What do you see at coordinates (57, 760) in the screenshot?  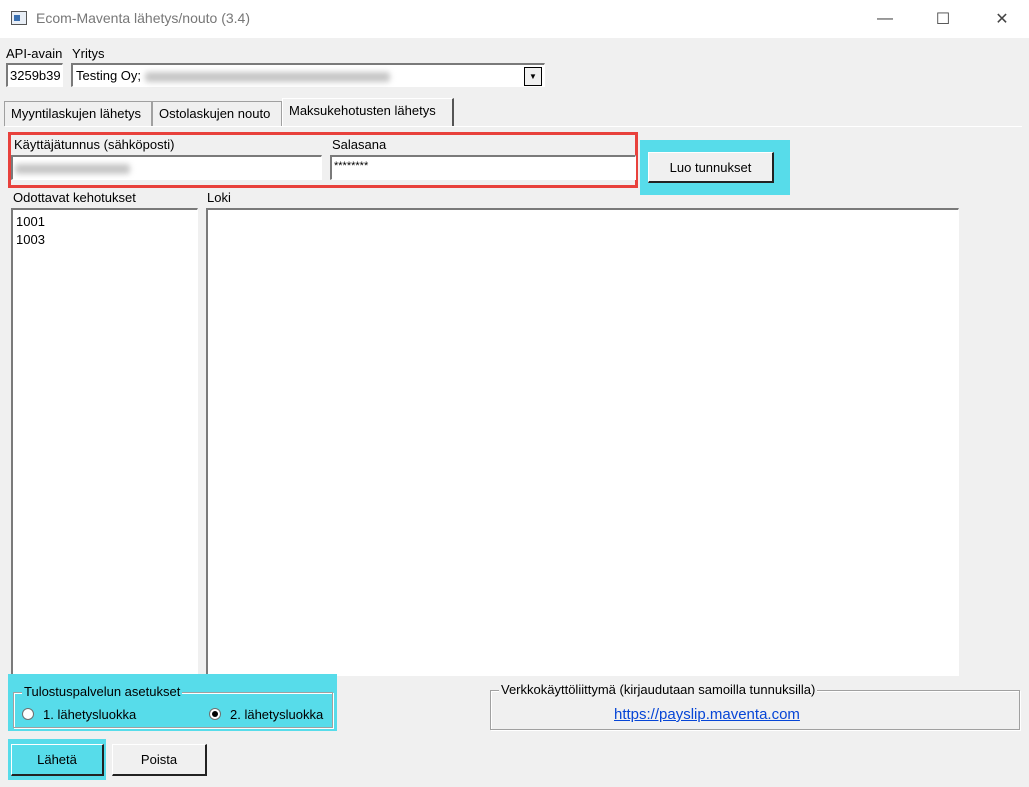 I see `send-button: Lähetä` at bounding box center [57, 760].